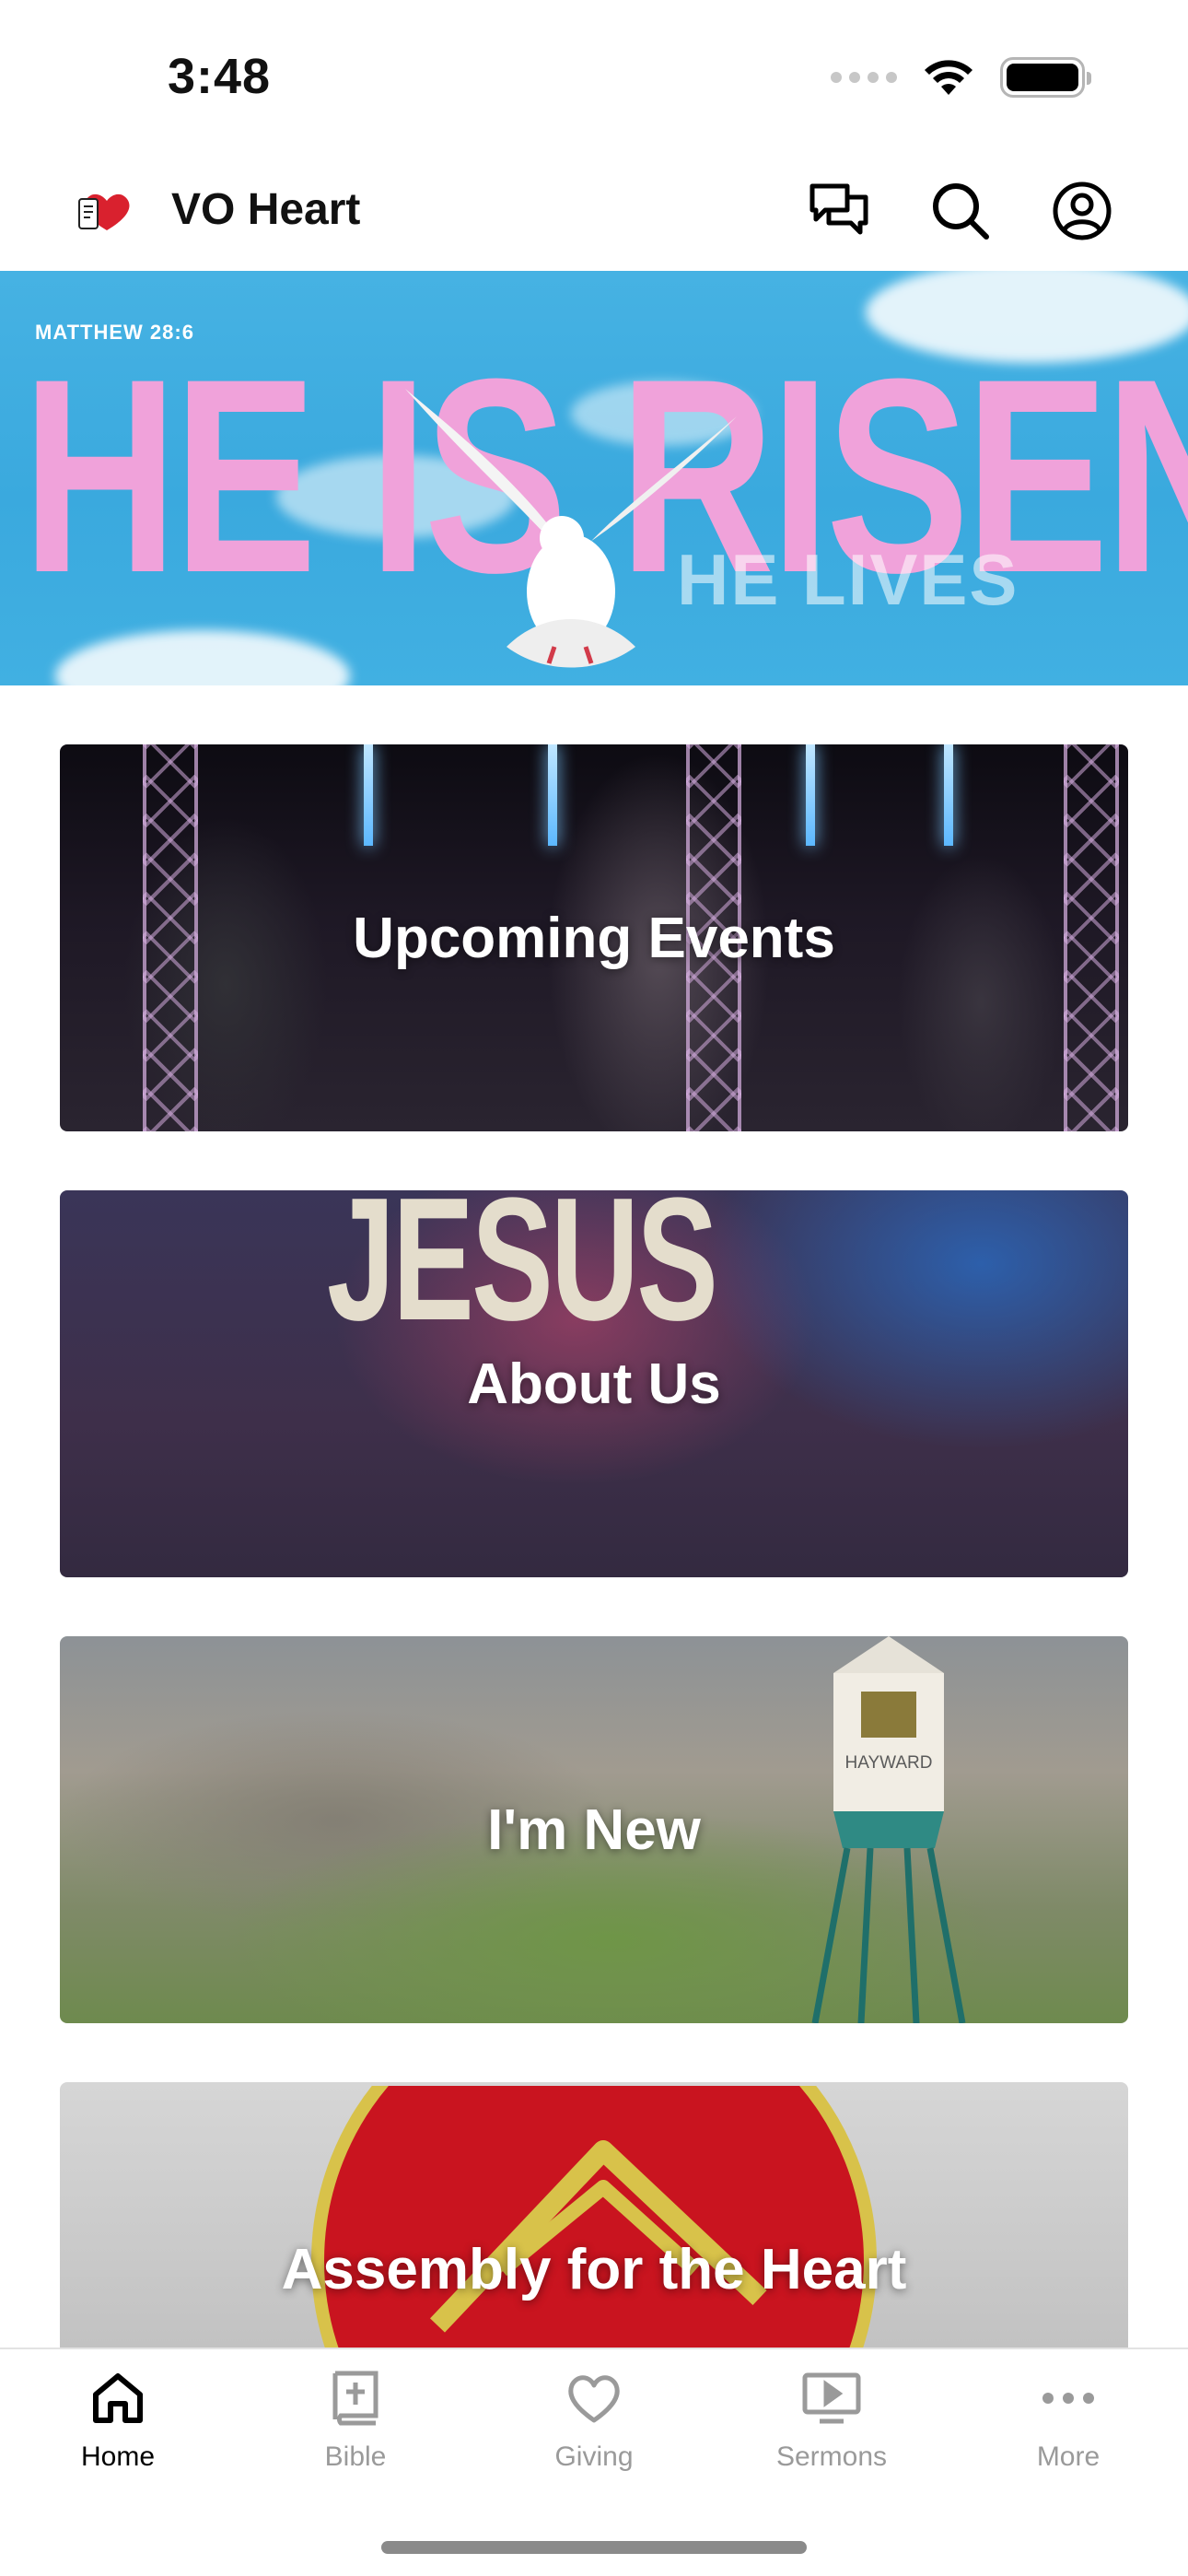  What do you see at coordinates (594, 2456) in the screenshot?
I see `tab-label: Giving` at bounding box center [594, 2456].